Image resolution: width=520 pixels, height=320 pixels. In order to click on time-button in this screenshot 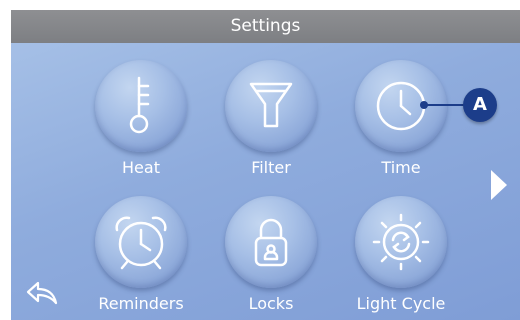, I will do `click(401, 106)`.